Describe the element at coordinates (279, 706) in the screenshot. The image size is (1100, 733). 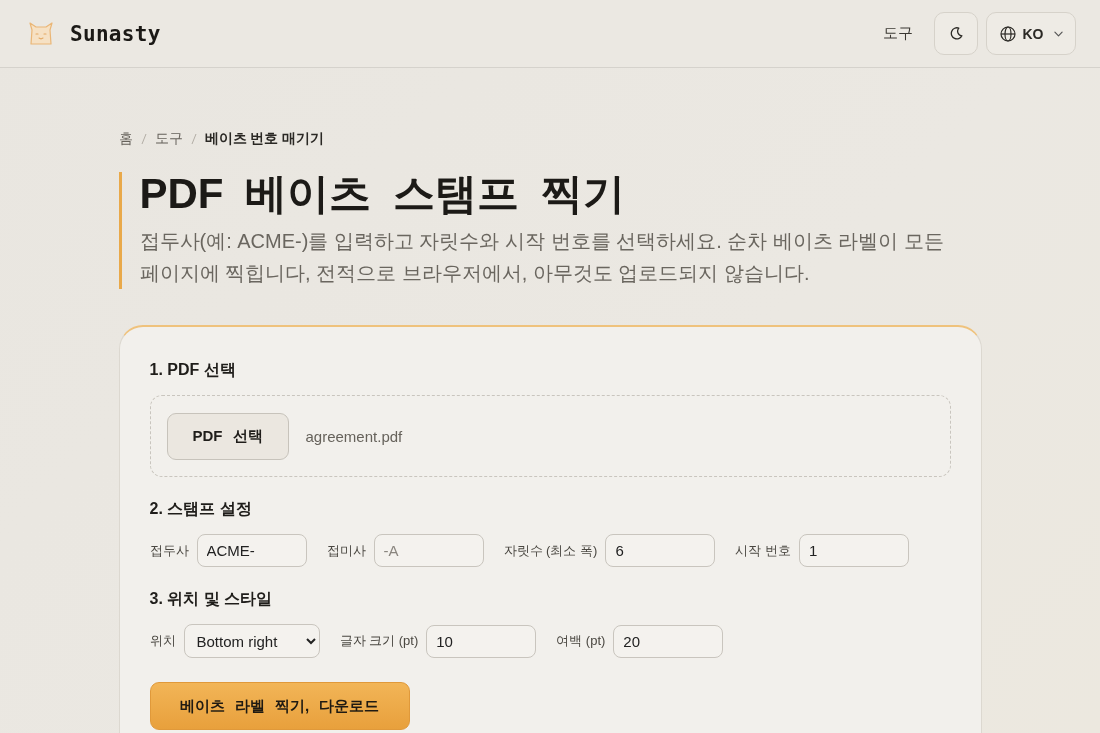
I see `stamp-download-button: 베이츠 라벨 찍기, 다운로드` at that location.